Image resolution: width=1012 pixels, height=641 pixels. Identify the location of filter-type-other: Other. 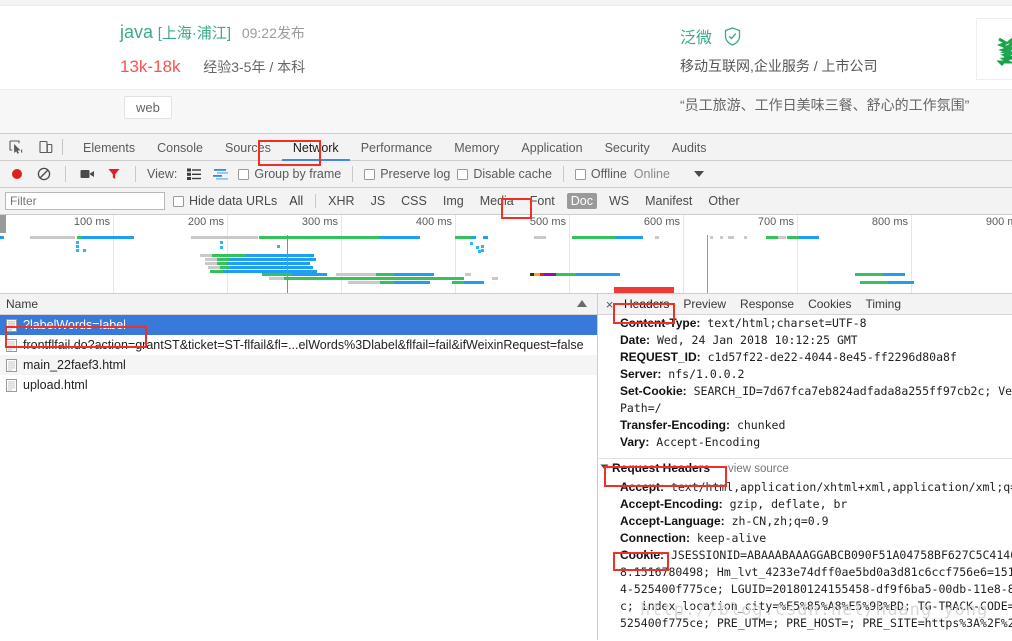
(723, 201).